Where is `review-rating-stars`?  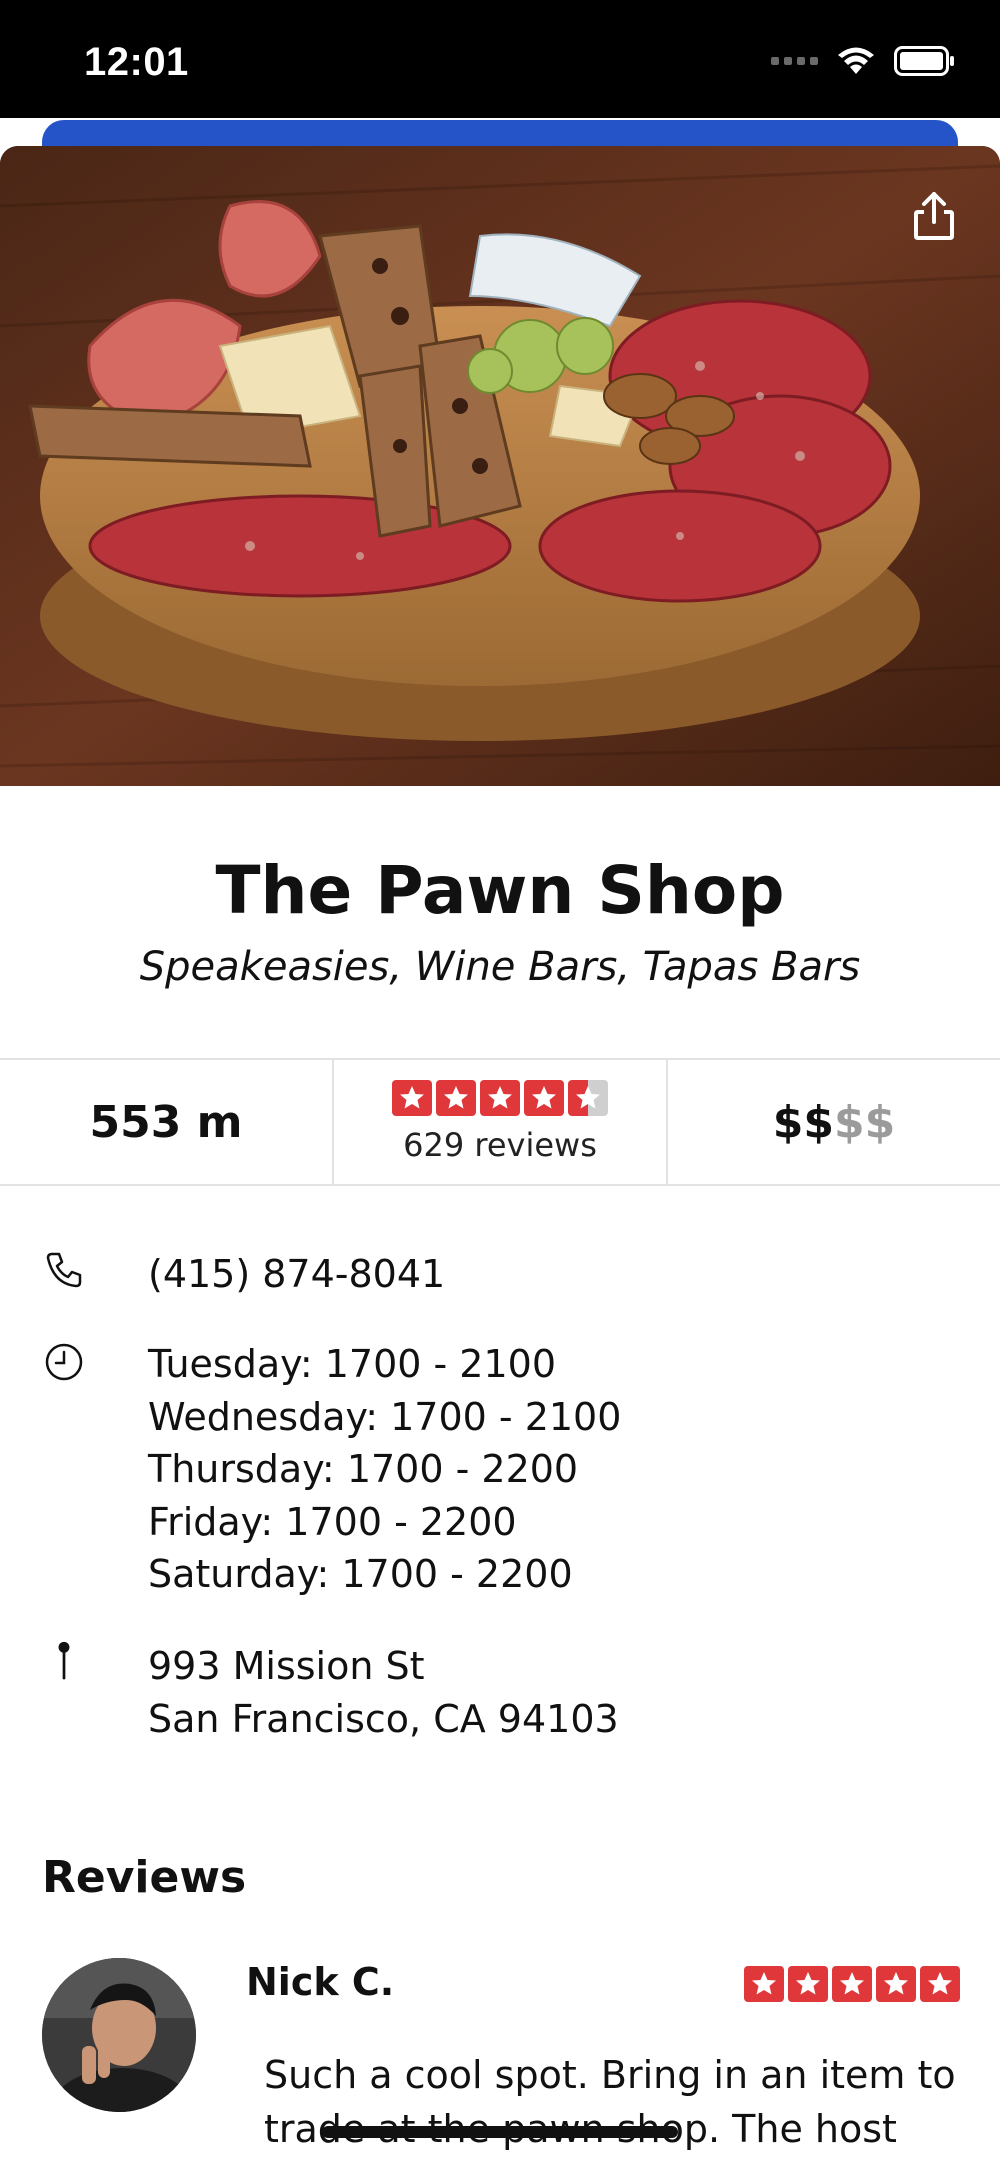 review-rating-stars is located at coordinates (852, 1984).